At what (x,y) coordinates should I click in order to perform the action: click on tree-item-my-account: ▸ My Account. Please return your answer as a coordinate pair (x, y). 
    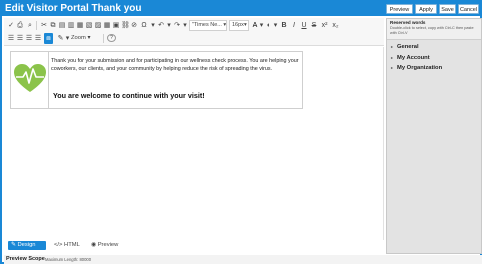
    Looking at the image, I should click on (410, 58).